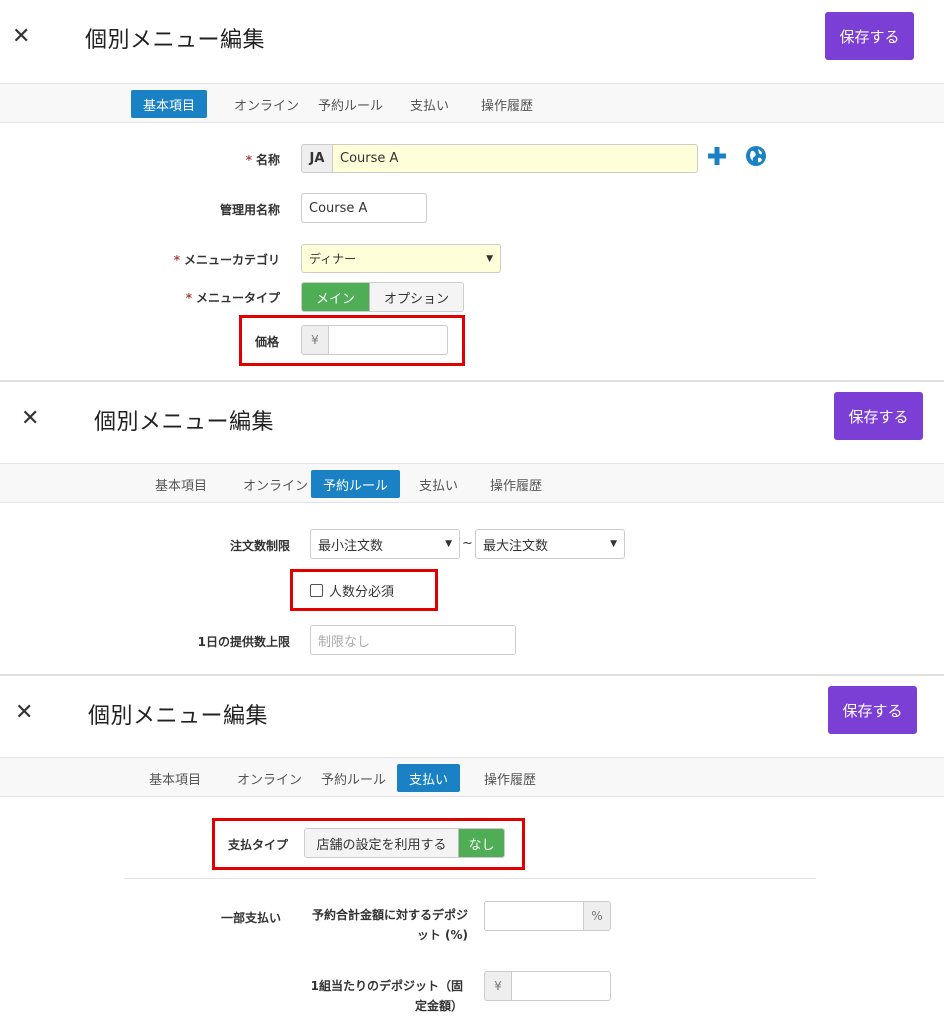 The height and width of the screenshot is (1032, 944). What do you see at coordinates (413, 640) in the screenshot?
I see `daily-limit-input: 制限なし` at bounding box center [413, 640].